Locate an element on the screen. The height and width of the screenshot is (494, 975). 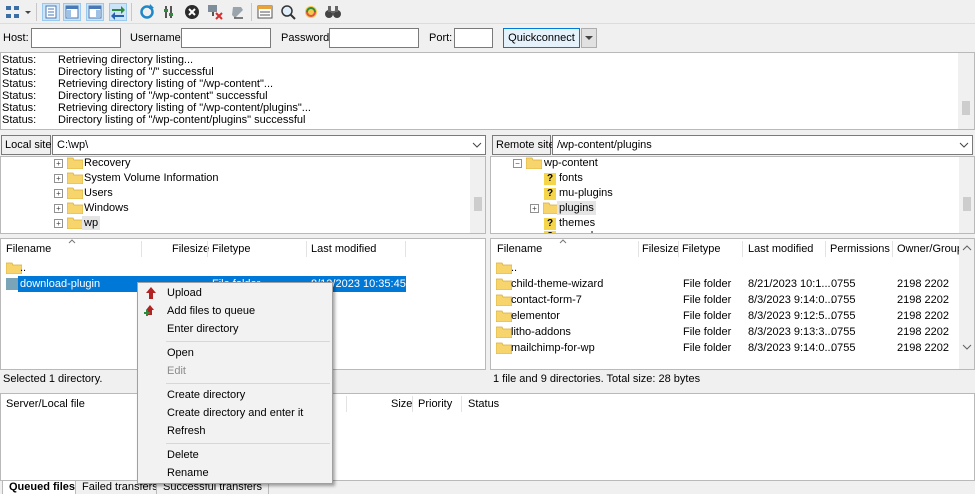
quickconnect-history-dropdown is located at coordinates (589, 38).